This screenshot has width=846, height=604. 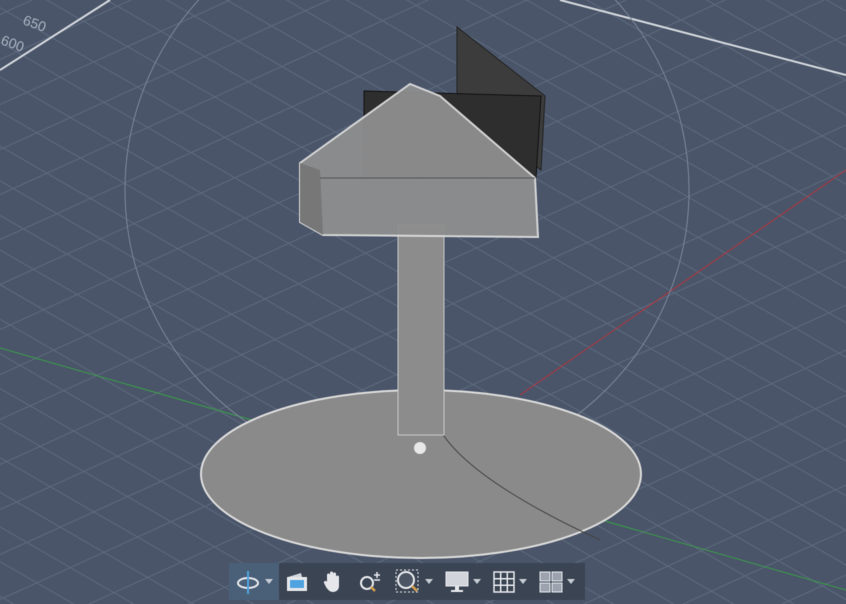 What do you see at coordinates (504, 581) in the screenshot?
I see `grid-icon` at bounding box center [504, 581].